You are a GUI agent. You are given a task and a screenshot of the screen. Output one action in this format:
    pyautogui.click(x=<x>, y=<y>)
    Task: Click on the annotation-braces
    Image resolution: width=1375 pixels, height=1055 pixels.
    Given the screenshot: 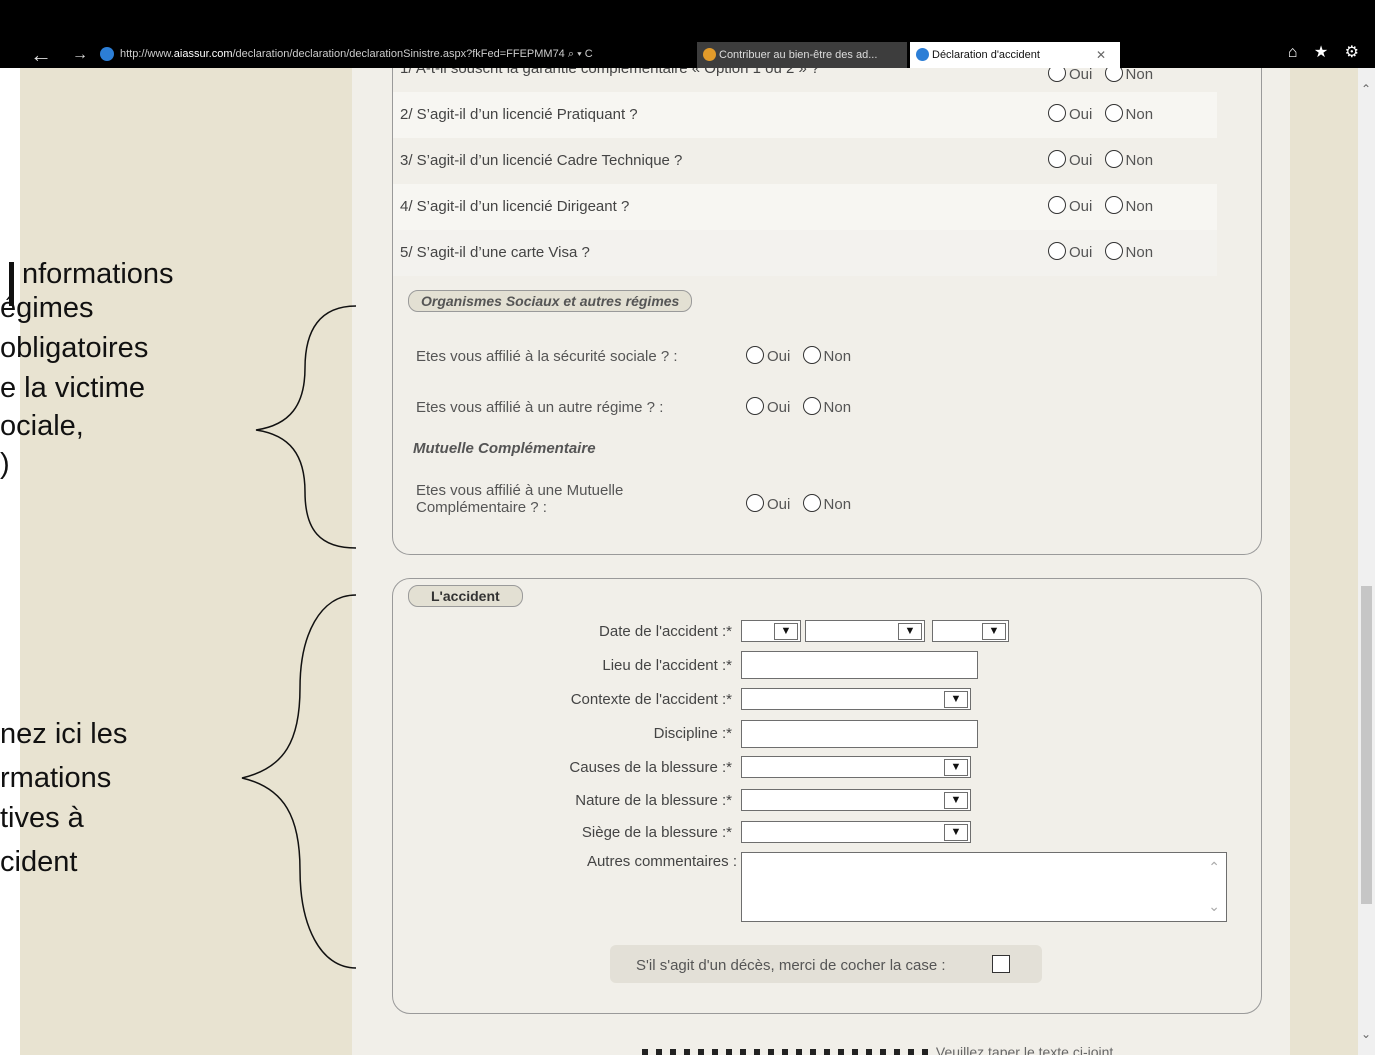 What is the action you would take?
    pyautogui.click(x=299, y=637)
    